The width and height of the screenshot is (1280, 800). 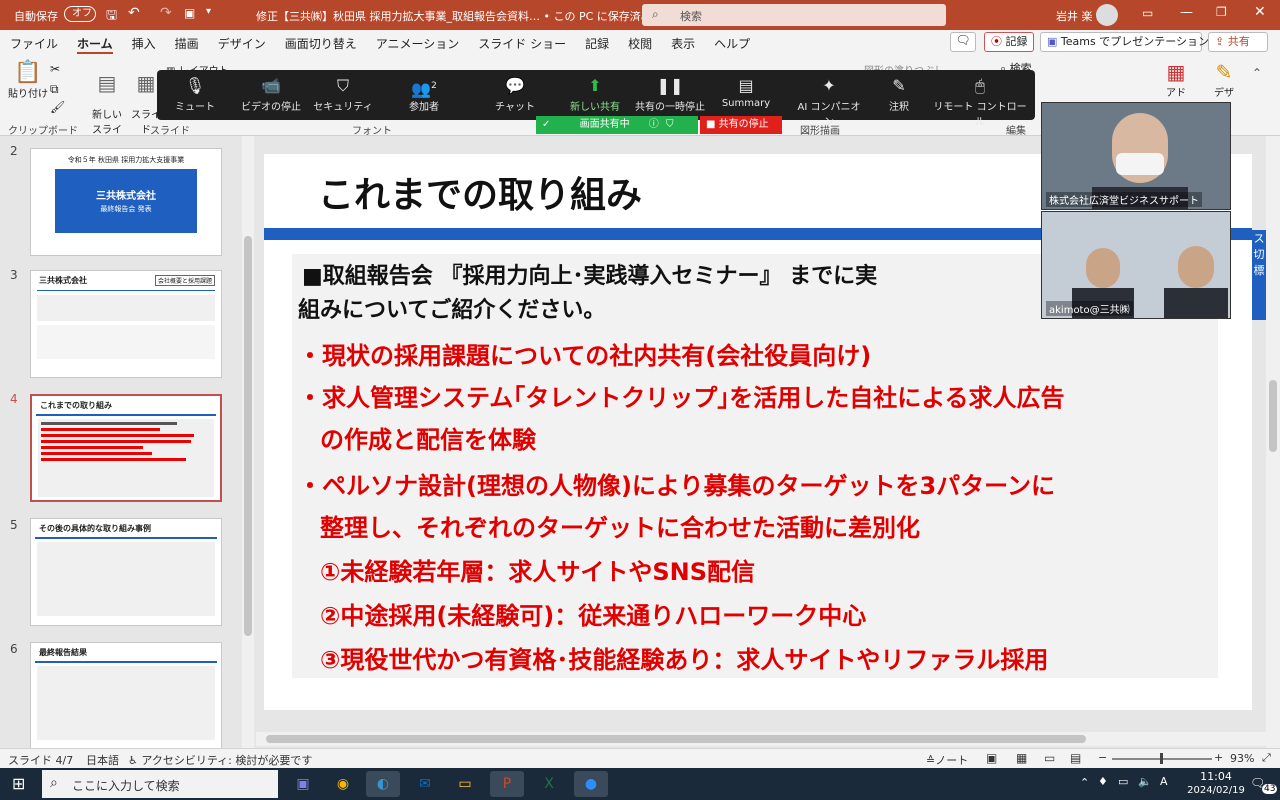 I want to click on minimize-icon: —, so click(x=1186, y=12).